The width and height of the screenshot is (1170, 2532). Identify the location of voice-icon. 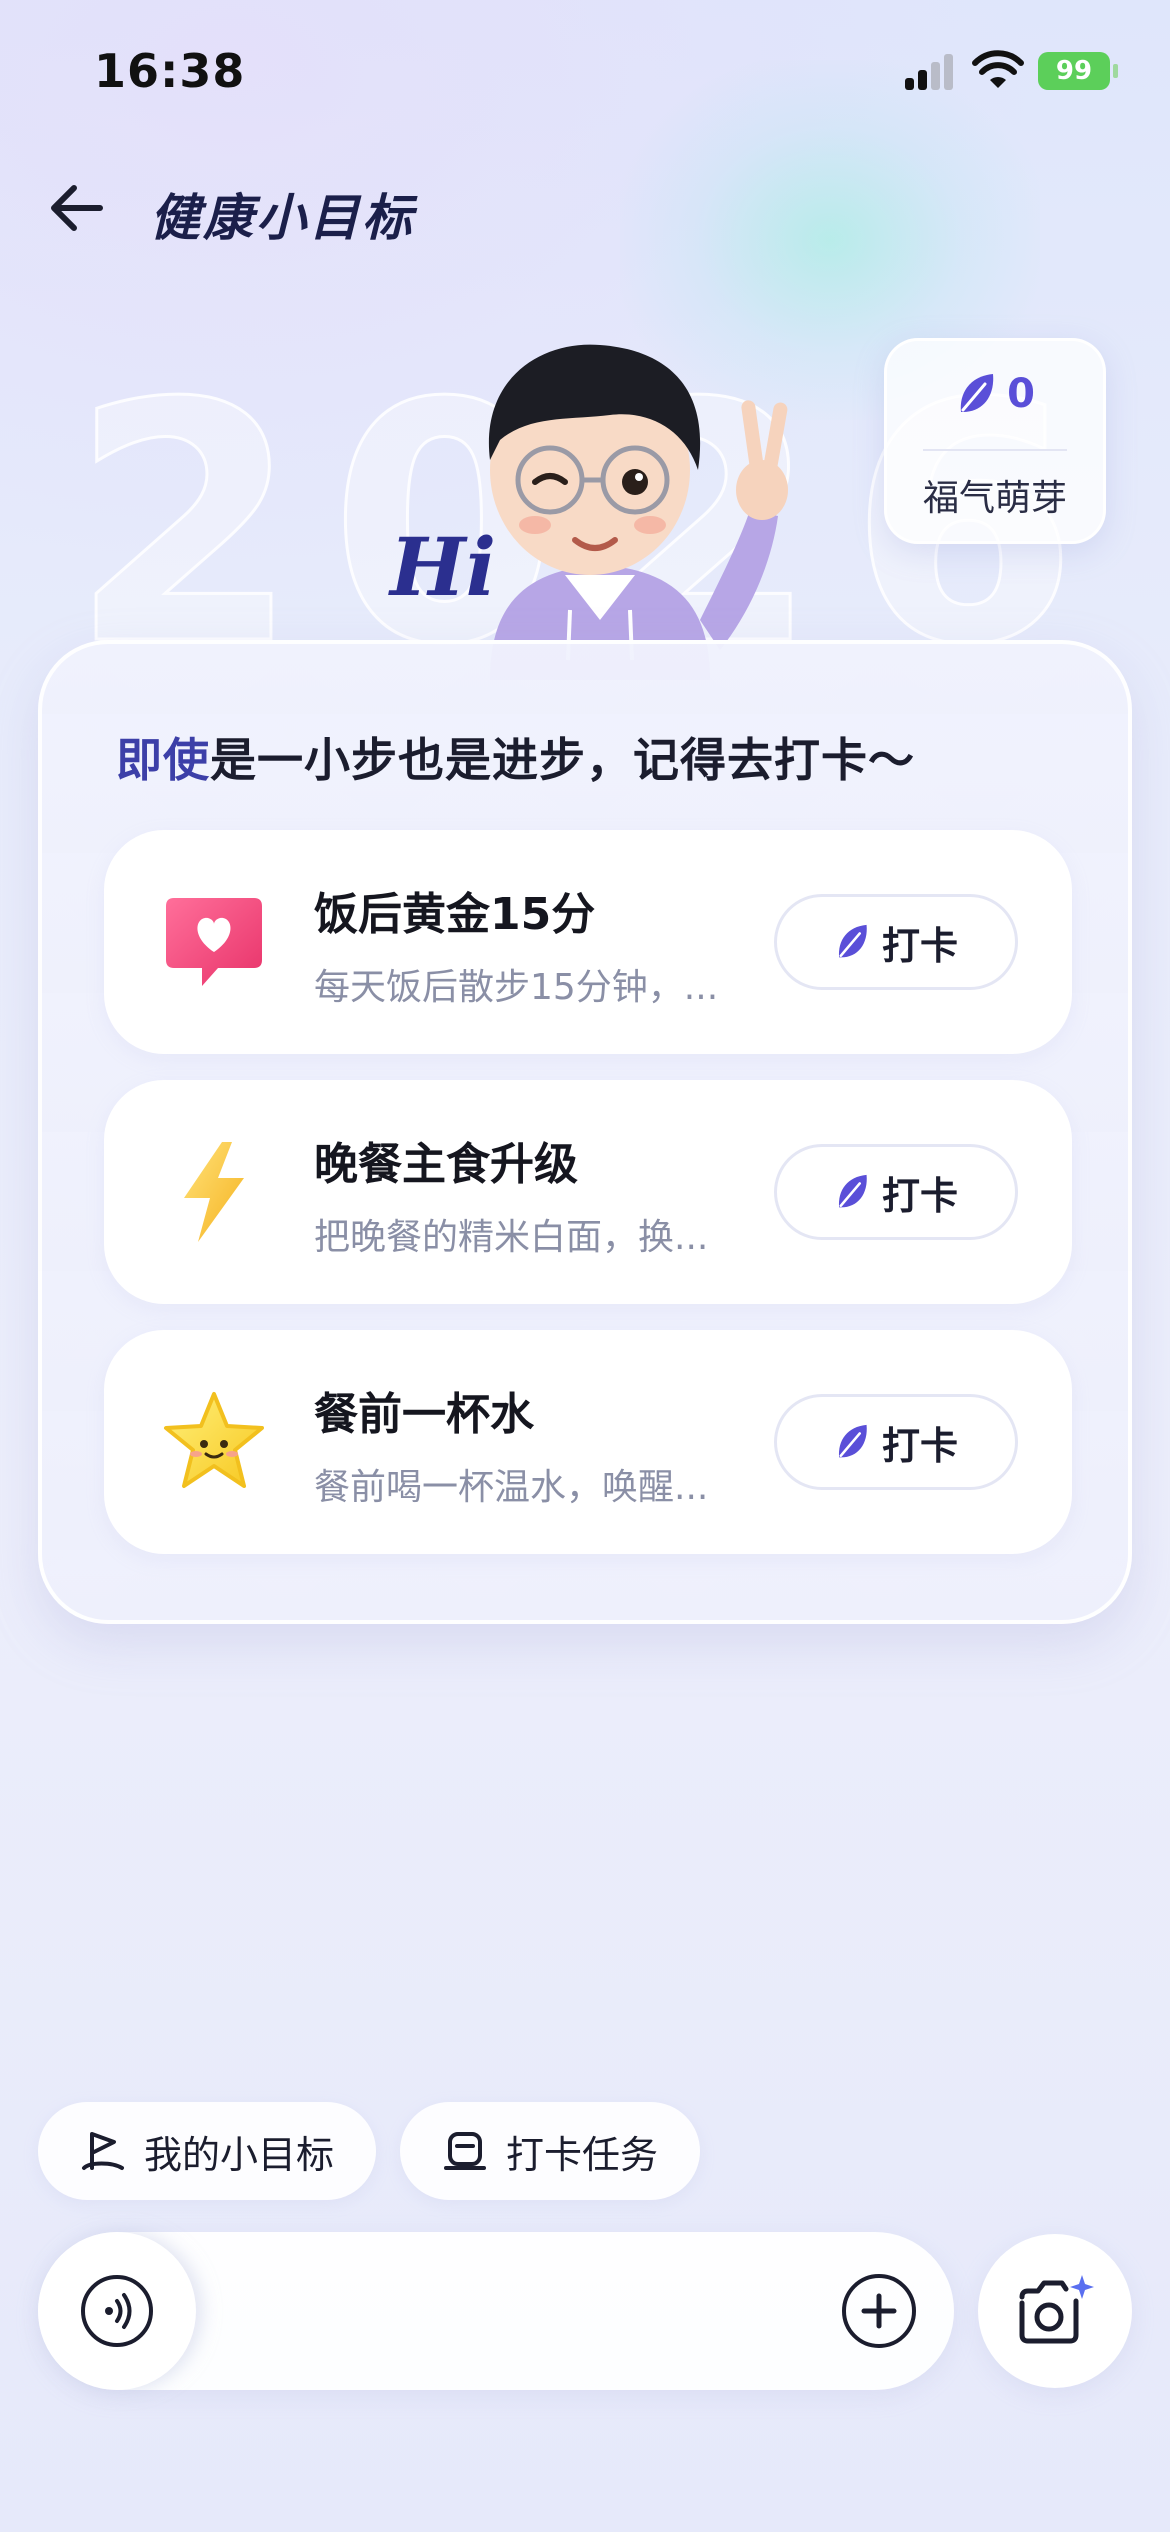
(117, 2311).